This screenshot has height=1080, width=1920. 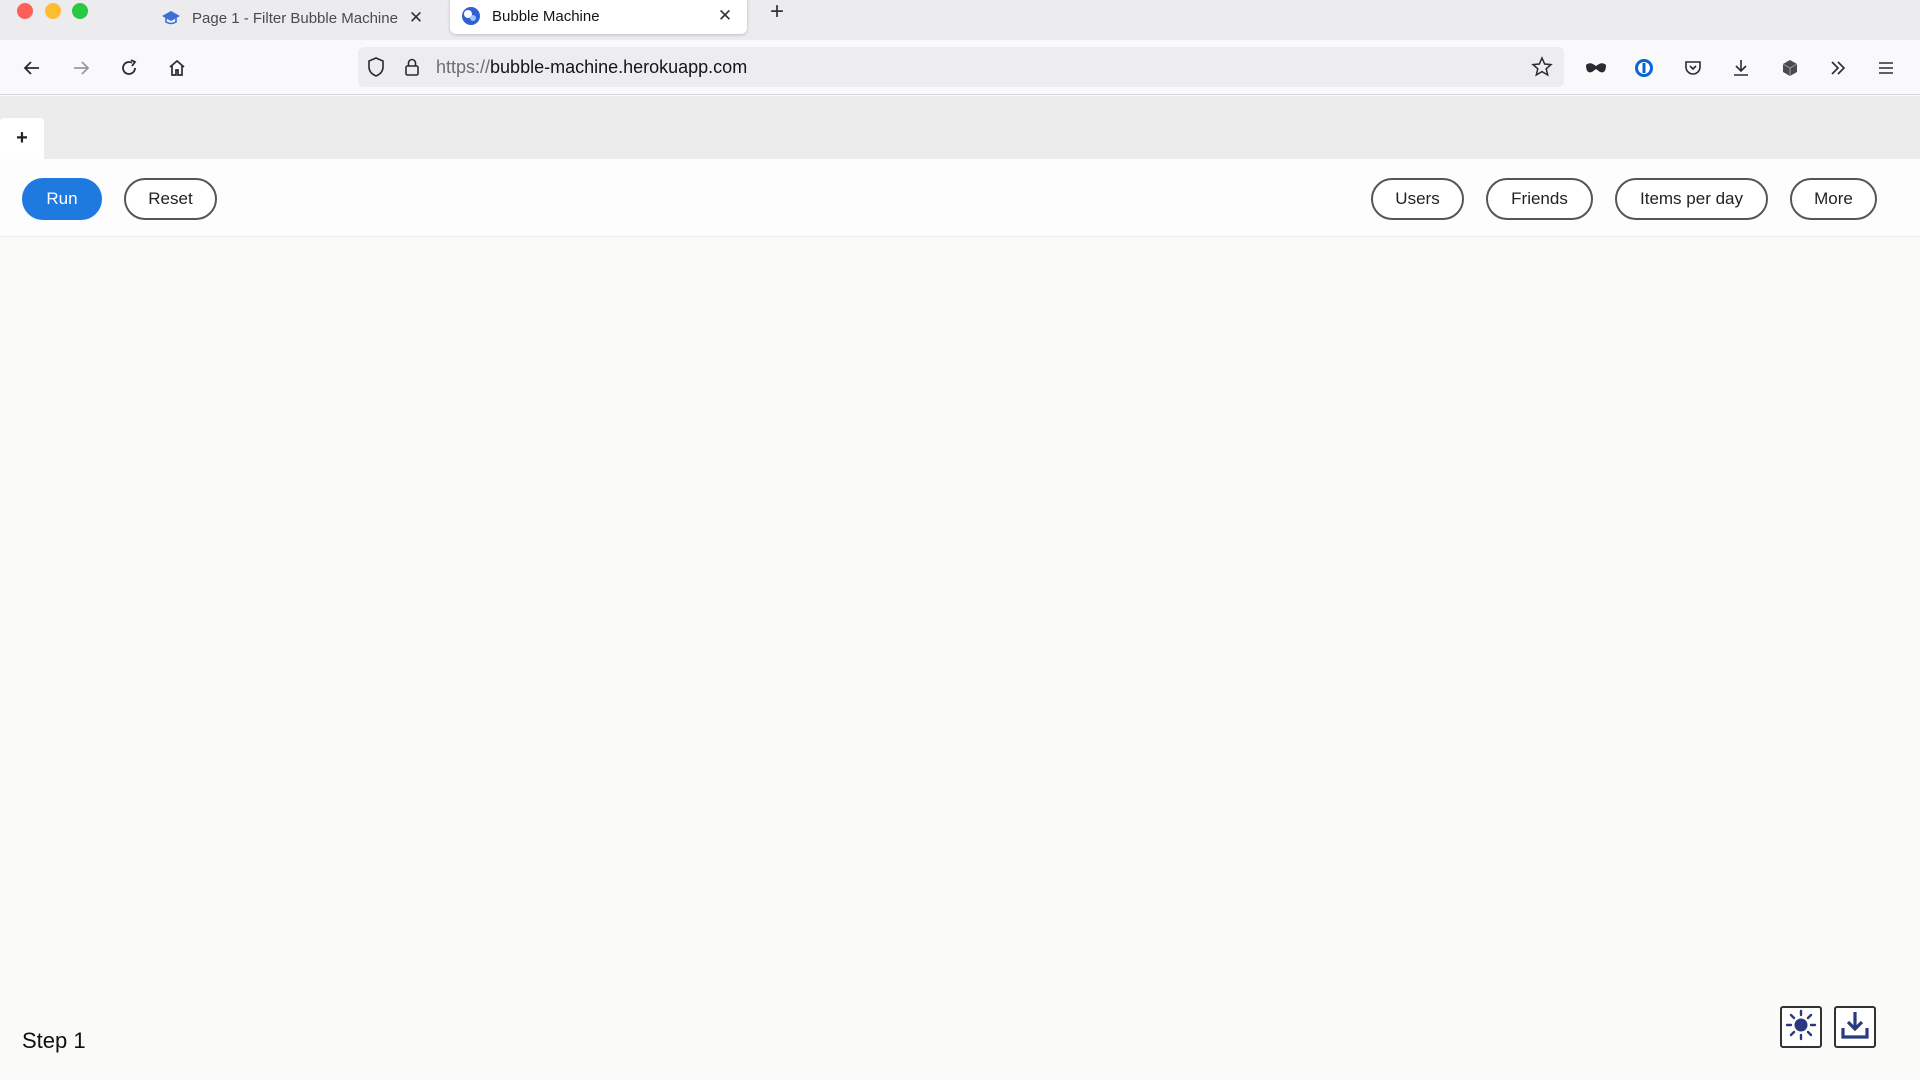 I want to click on brightness-button, so click(x=1801, y=1027).